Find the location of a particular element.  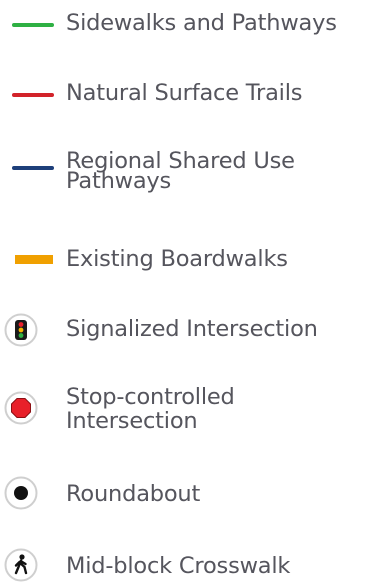

legend-item-boardwalks: Existing Boardwalks is located at coordinates (184, 260).